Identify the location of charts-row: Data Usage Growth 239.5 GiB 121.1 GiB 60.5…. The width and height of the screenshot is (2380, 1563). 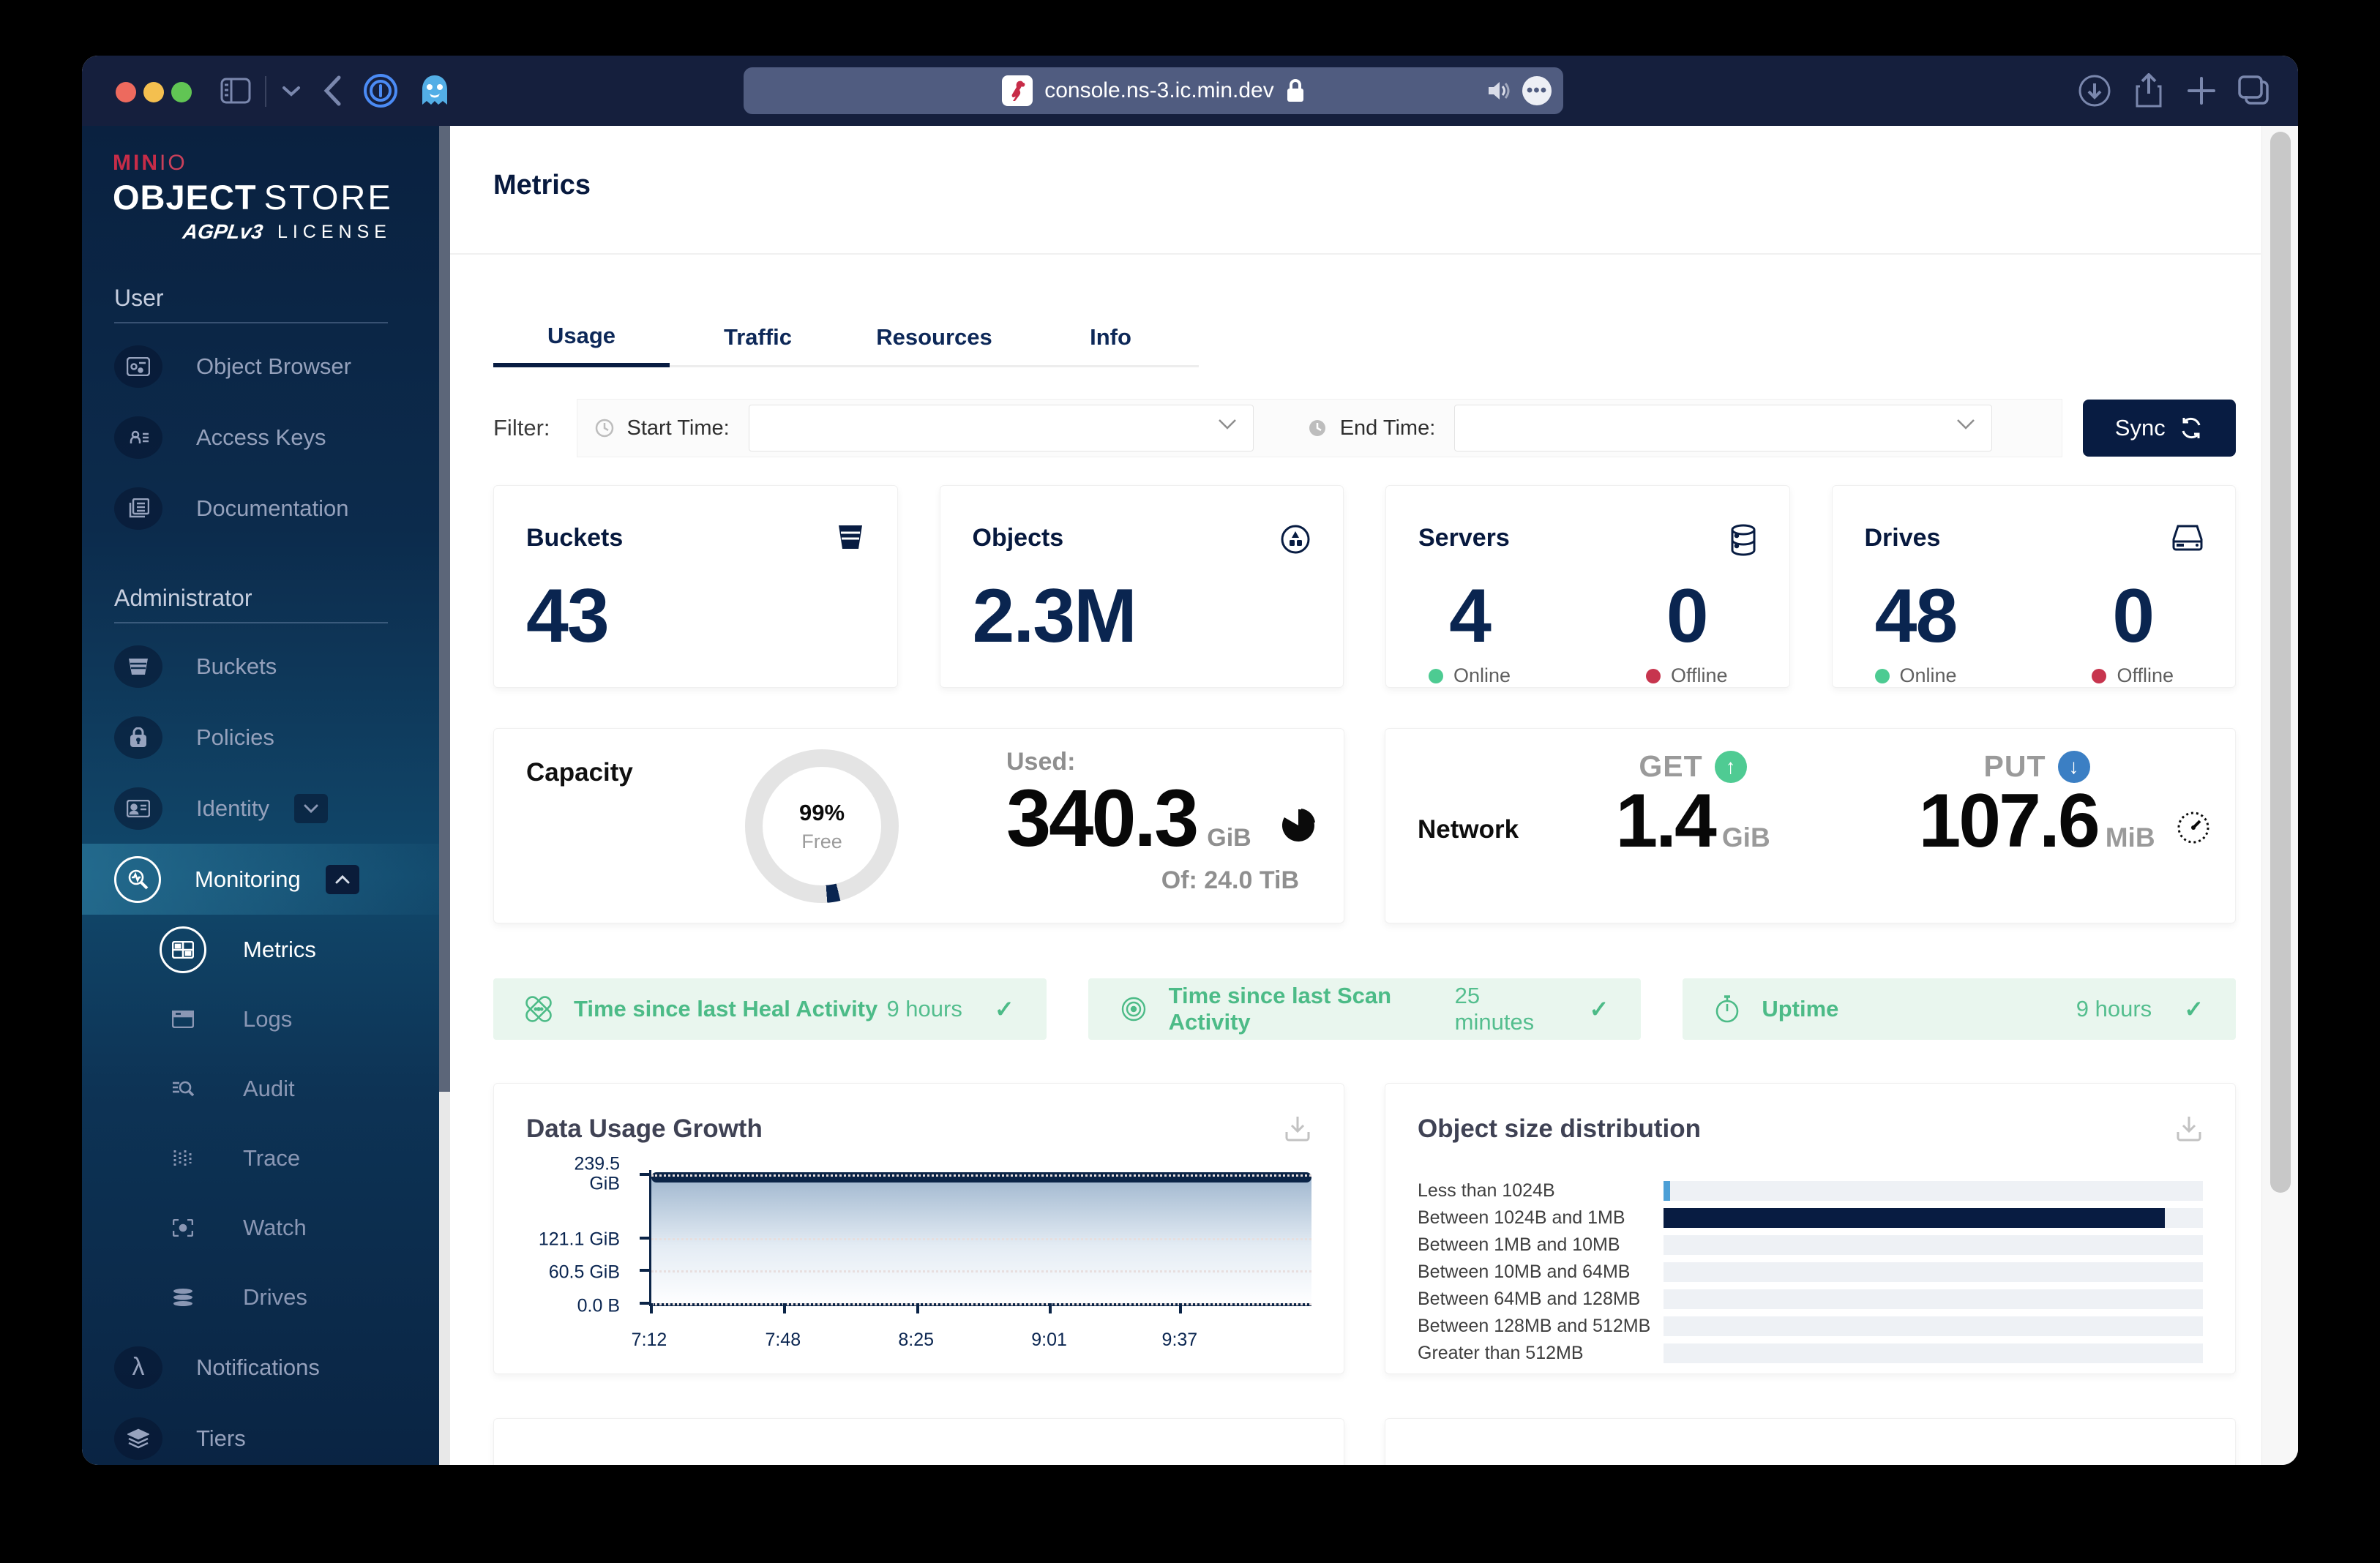
(1364, 1228).